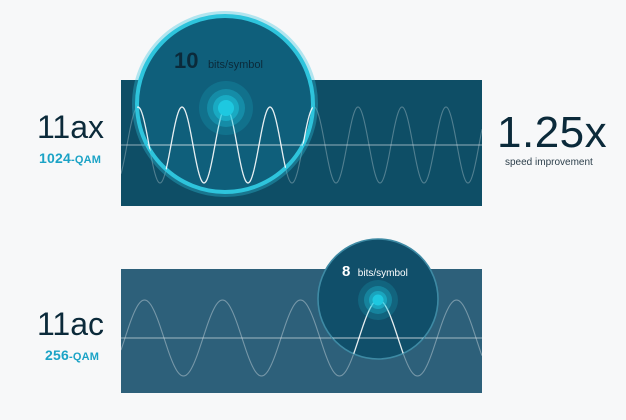  I want to click on ax-bits-number: 10, so click(186, 60).